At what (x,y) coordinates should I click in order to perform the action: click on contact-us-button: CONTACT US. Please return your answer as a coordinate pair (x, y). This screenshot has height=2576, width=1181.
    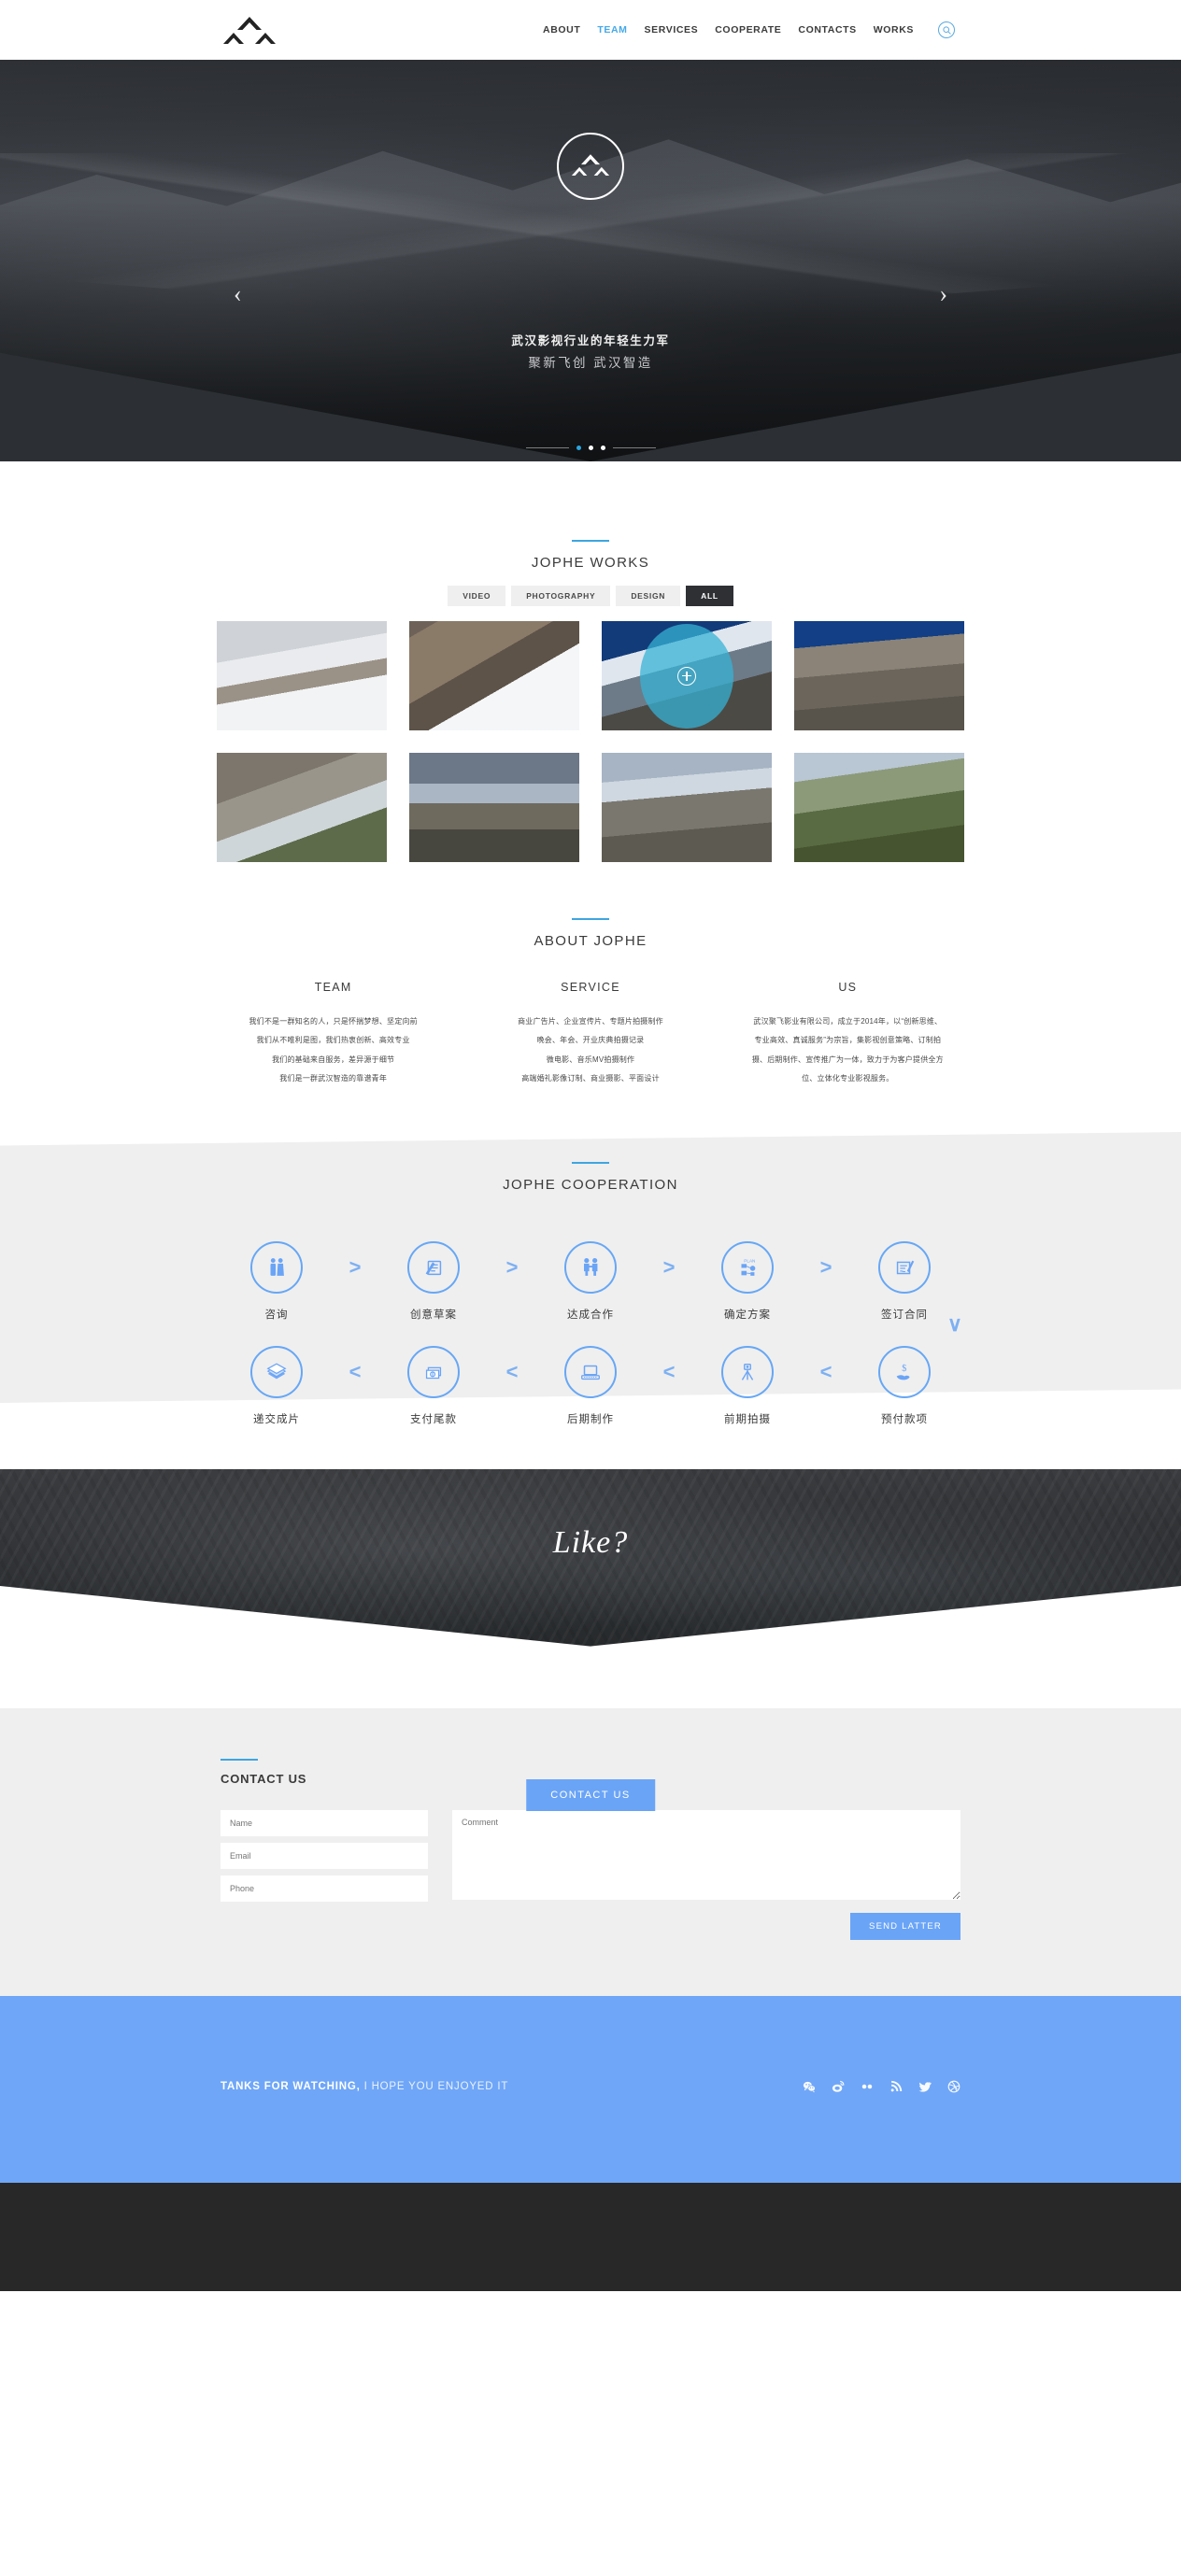
    Looking at the image, I should click on (590, 1795).